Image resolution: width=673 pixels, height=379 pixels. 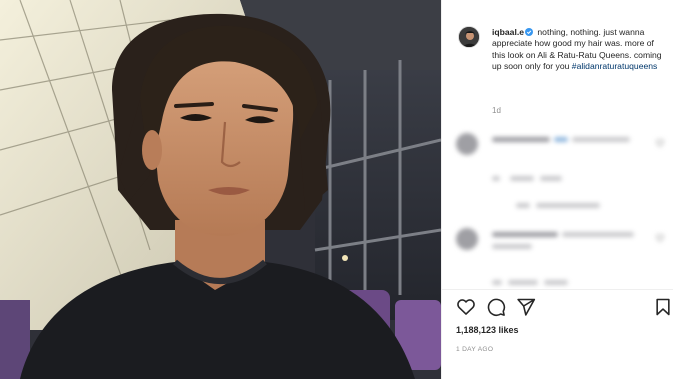 I want to click on bookmark-icon, so click(x=663, y=307).